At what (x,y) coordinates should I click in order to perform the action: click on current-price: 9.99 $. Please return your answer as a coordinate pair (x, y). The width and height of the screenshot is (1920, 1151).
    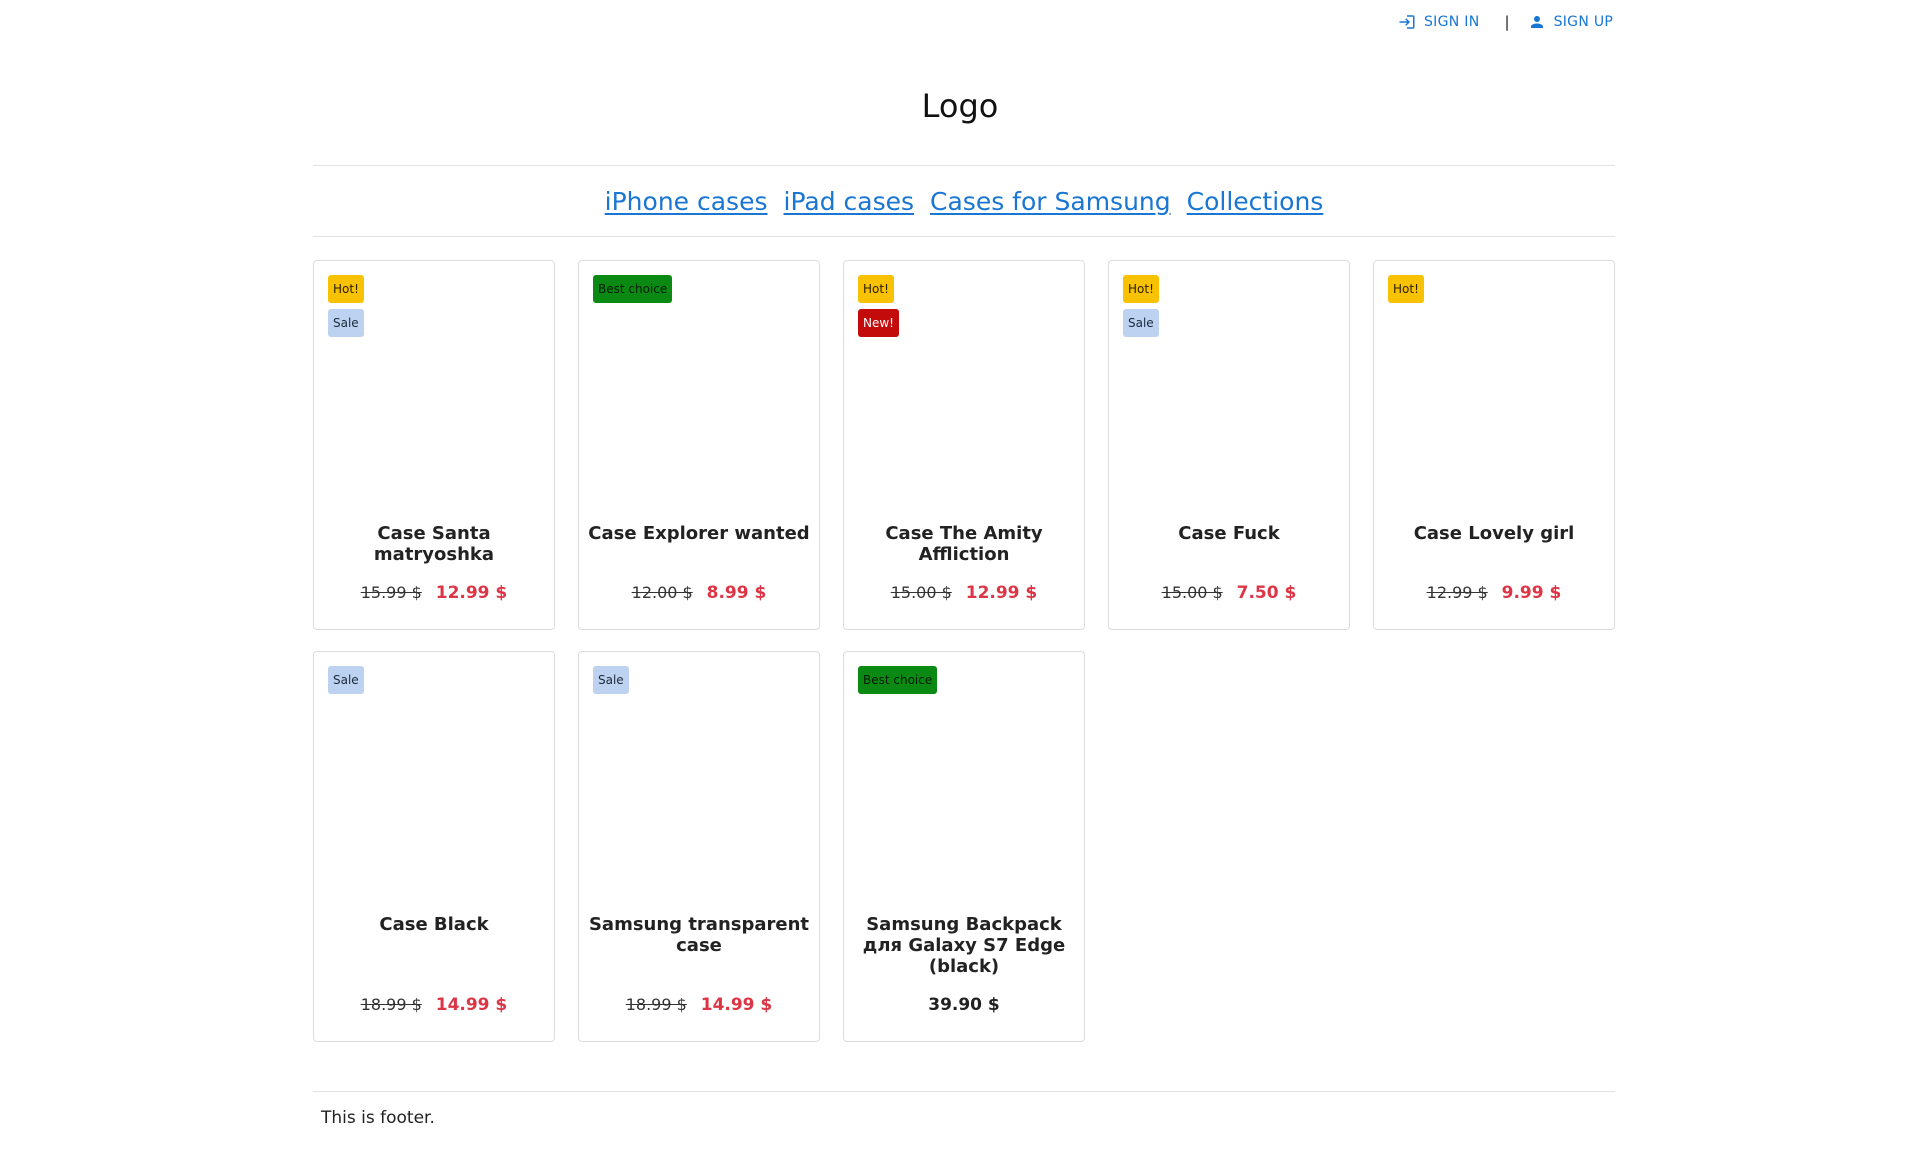
    Looking at the image, I should click on (1531, 593).